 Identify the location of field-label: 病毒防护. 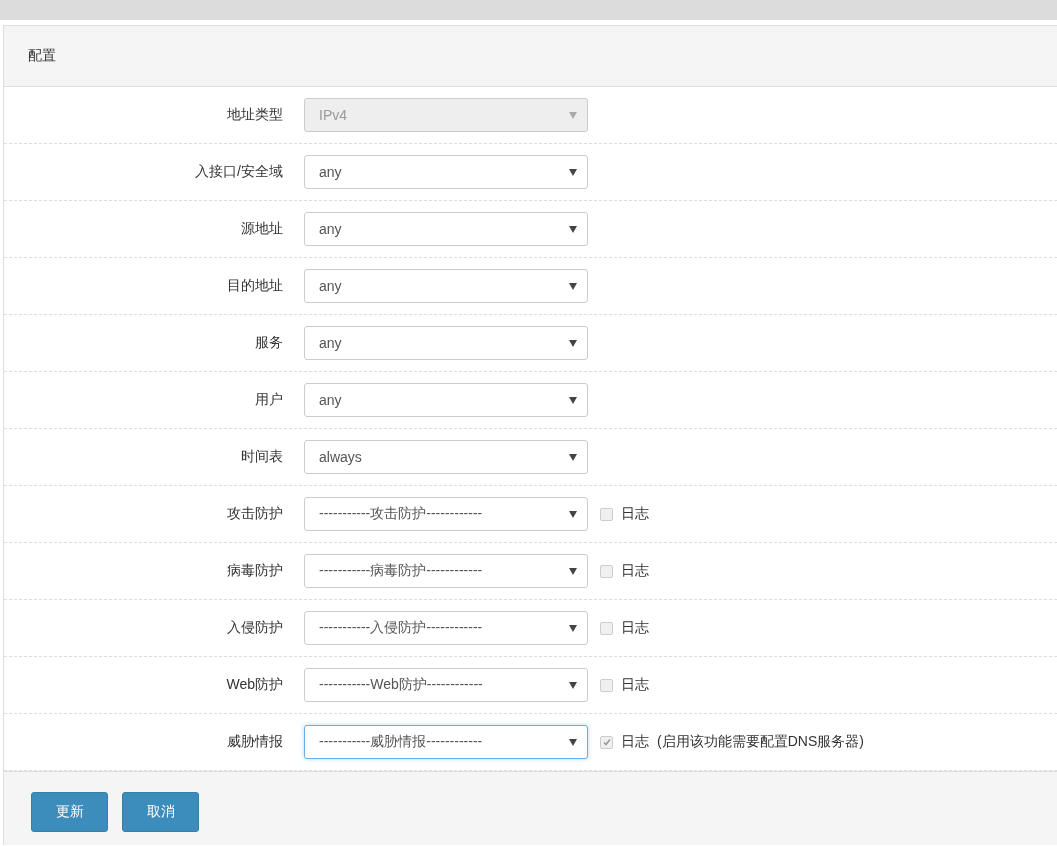
(255, 571).